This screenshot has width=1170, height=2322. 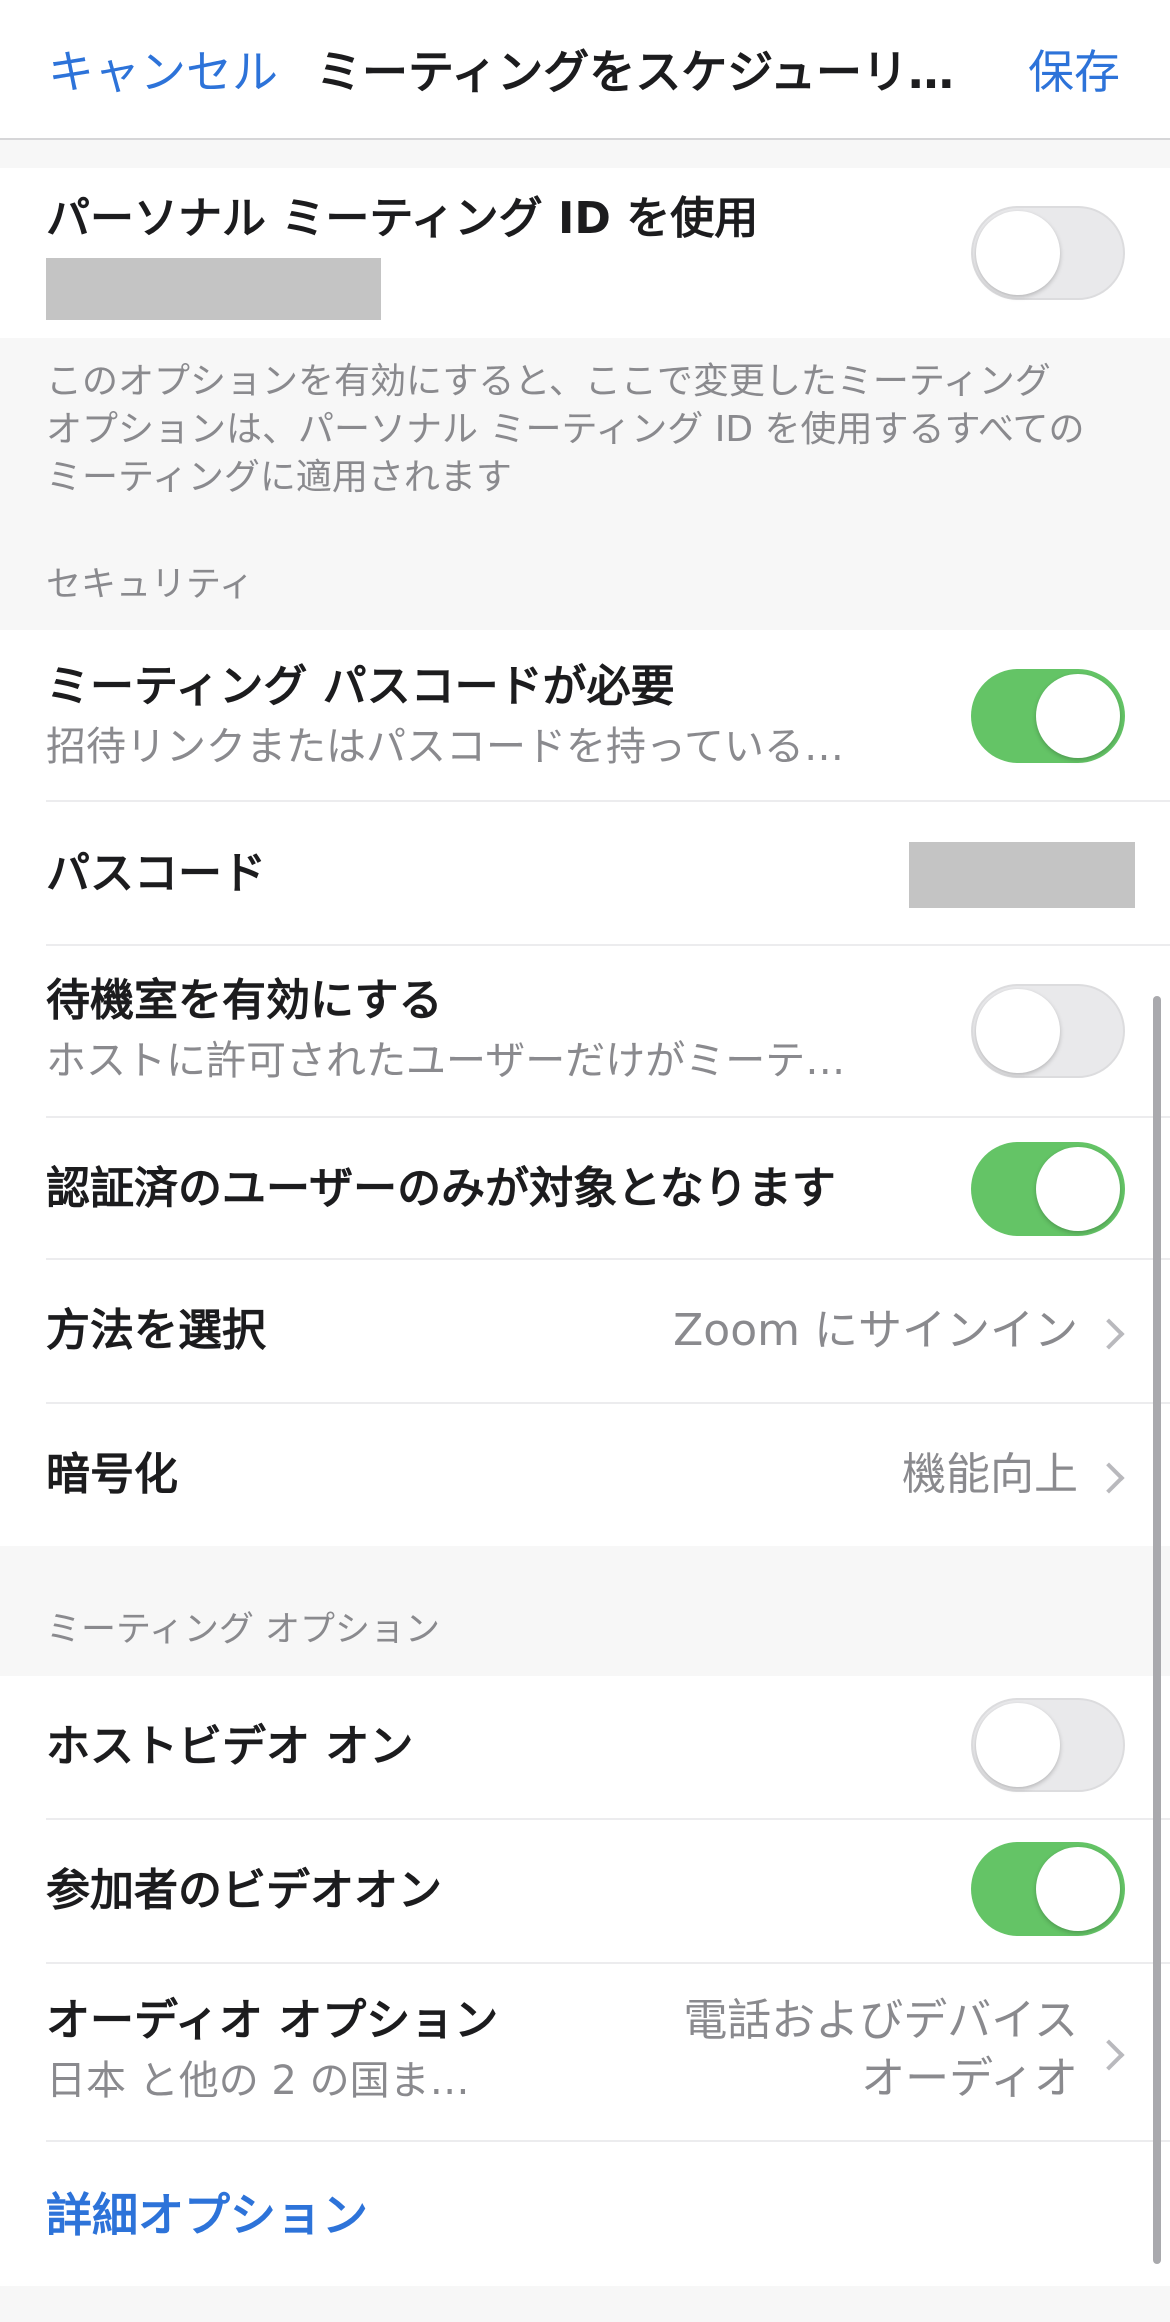 I want to click on pmi-toggle, so click(x=1048, y=253).